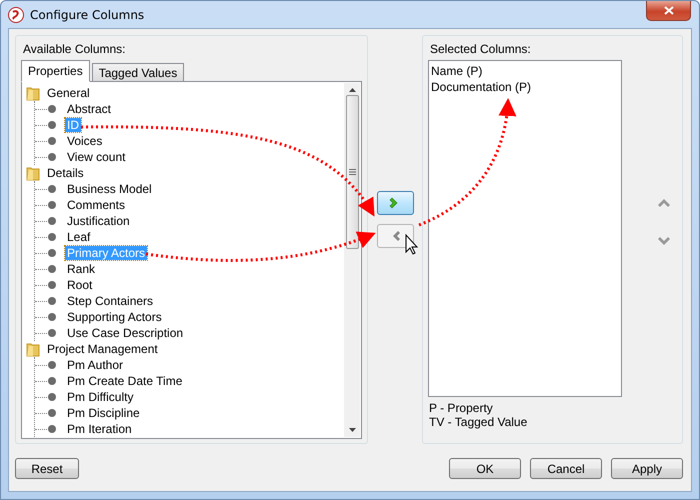 The image size is (700, 500). Describe the element at coordinates (524, 71) in the screenshot. I see `list-item: Name (P)` at that location.